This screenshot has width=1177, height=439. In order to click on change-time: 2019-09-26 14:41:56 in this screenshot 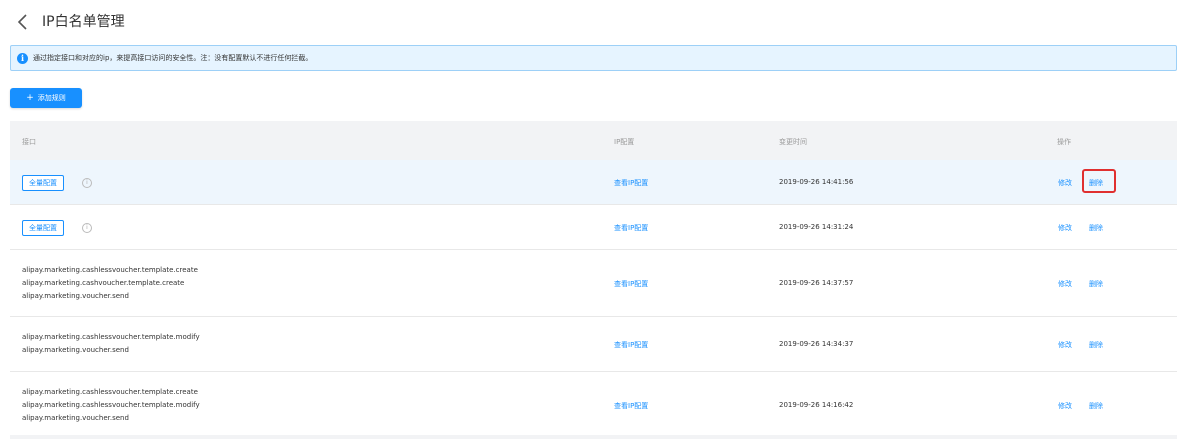, I will do `click(816, 182)`.